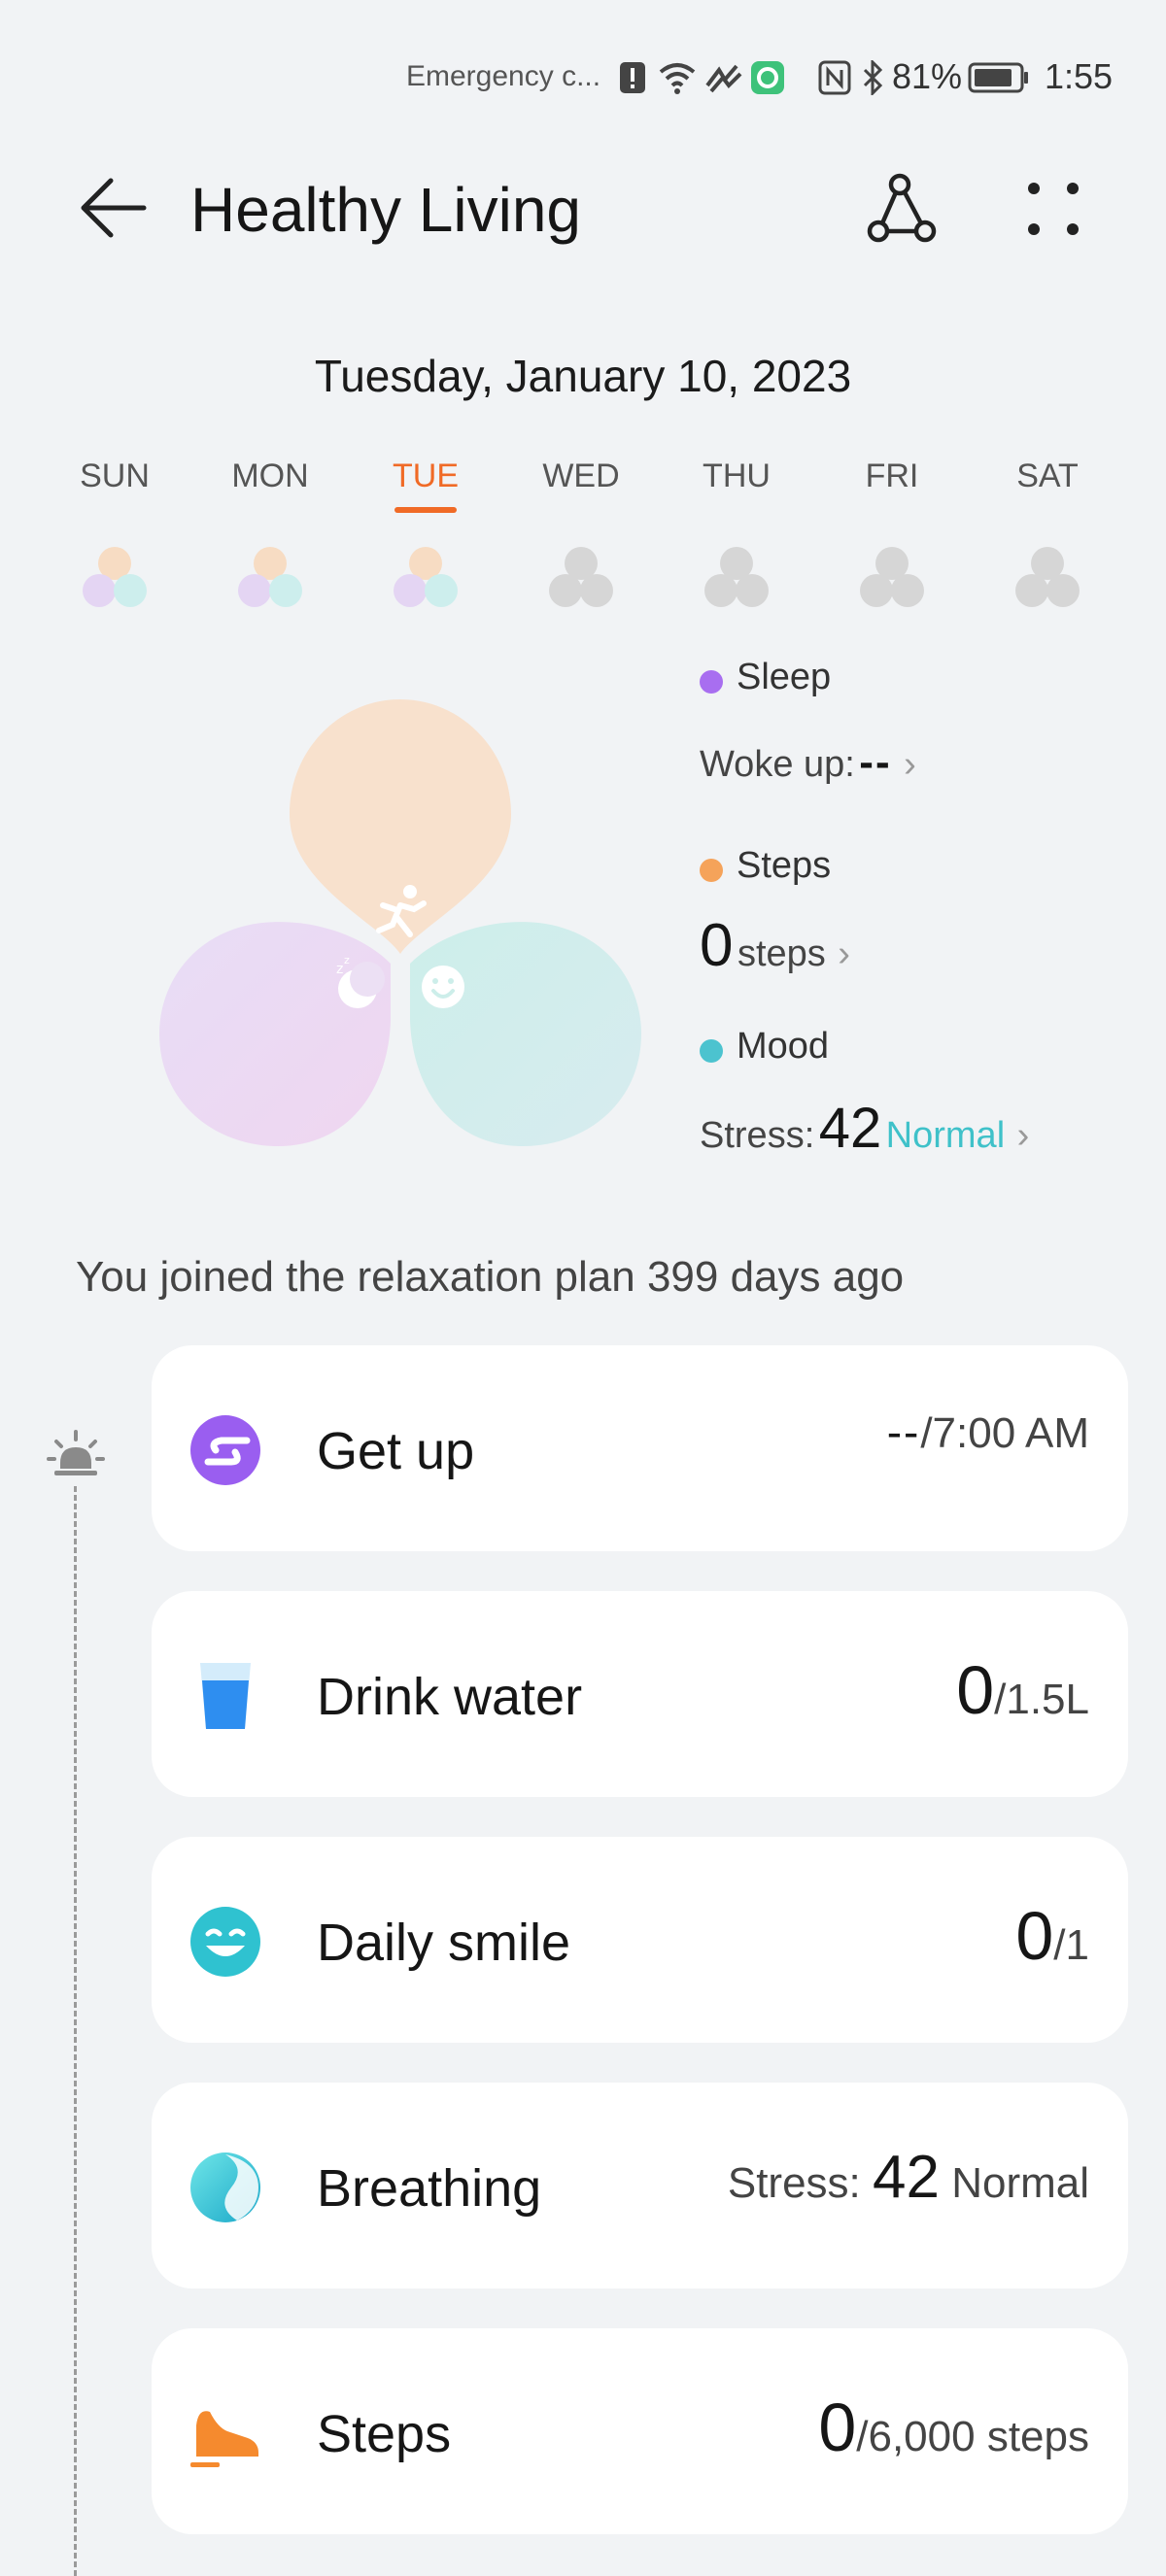  I want to click on app-icon, so click(767, 77).